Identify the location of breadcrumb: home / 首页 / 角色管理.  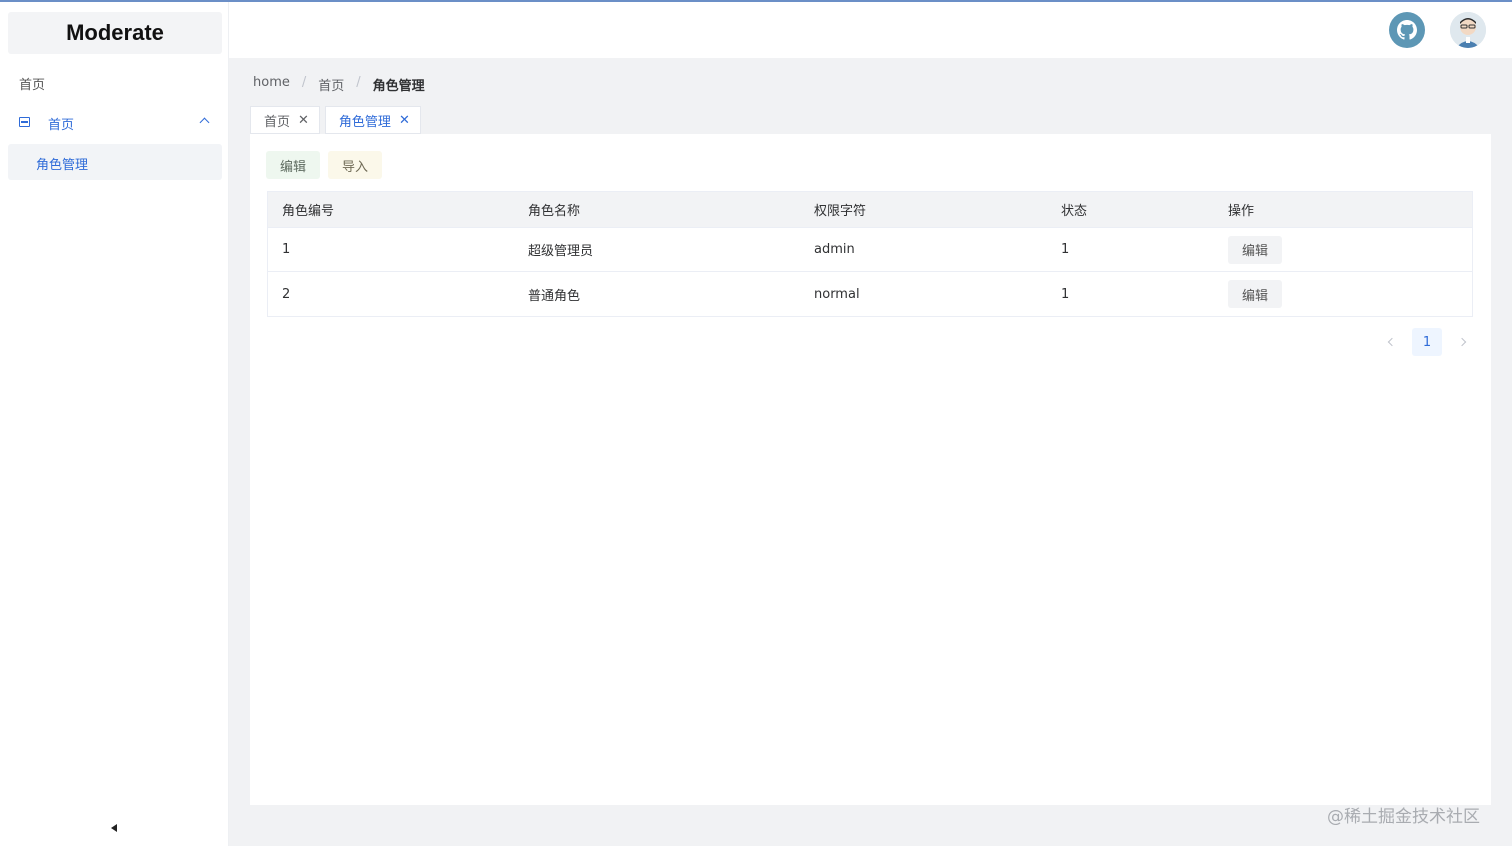
(339, 84).